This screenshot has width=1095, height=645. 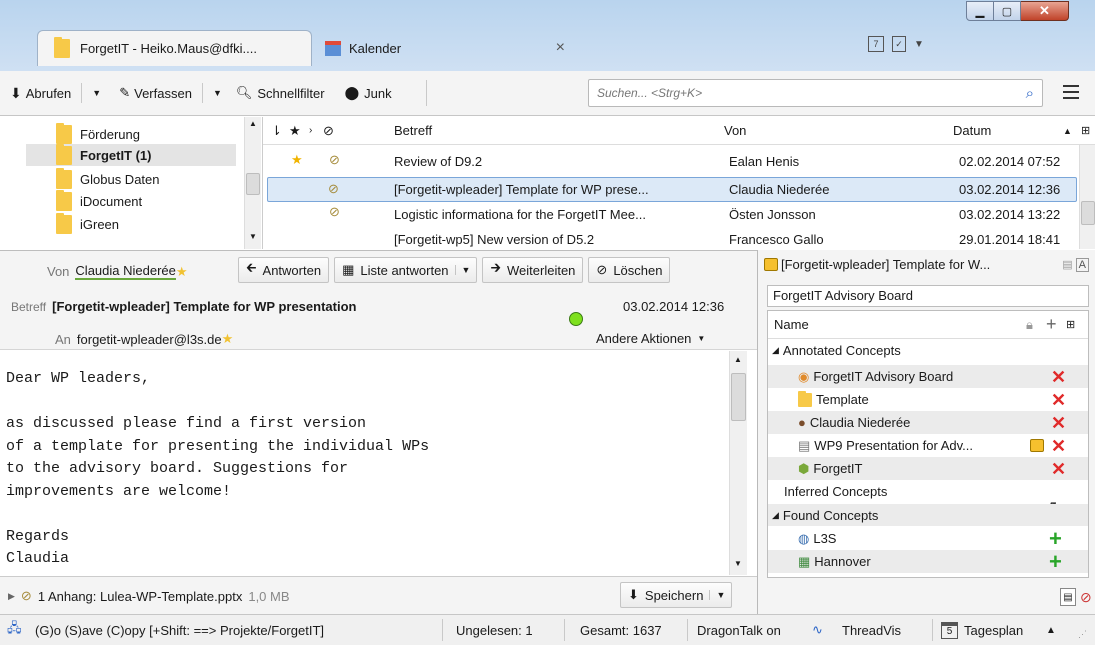 I want to click on list-item: ◉ ForgetIT Advisory Board ✕, so click(x=928, y=376).